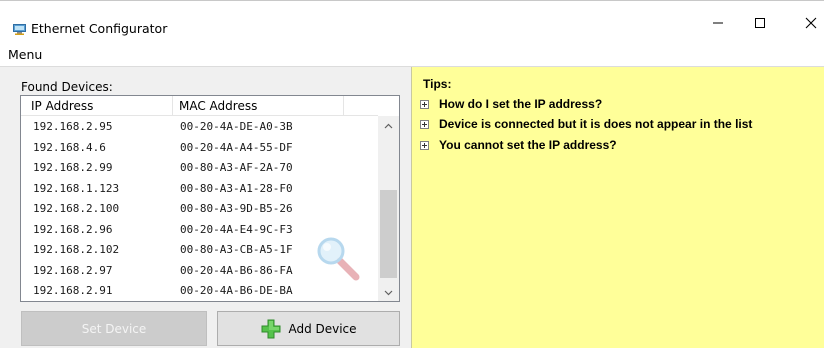  I want to click on table-row: 192.168.2.100 00-80-A3-9D-B5-26, so click(199, 208).